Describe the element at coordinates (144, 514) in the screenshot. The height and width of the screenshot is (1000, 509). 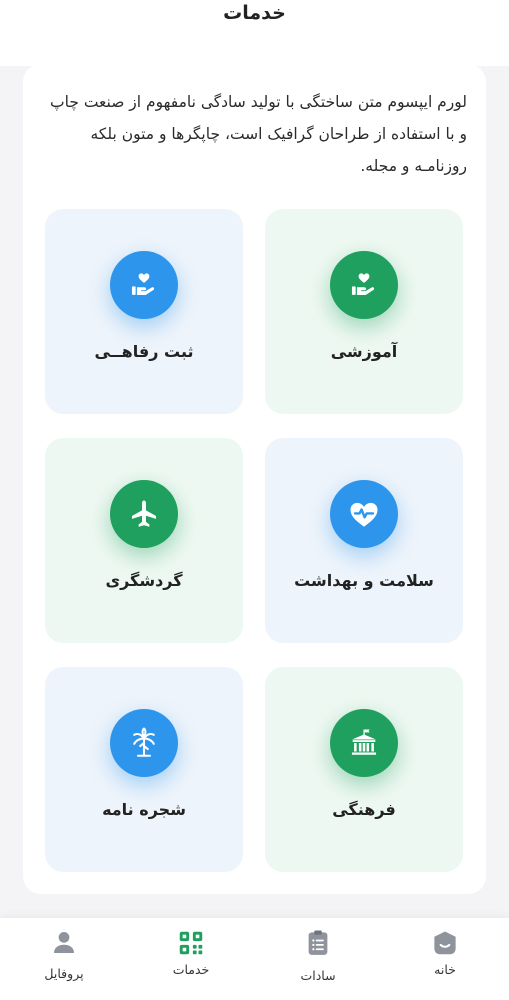
I see `airplane-icon` at that location.